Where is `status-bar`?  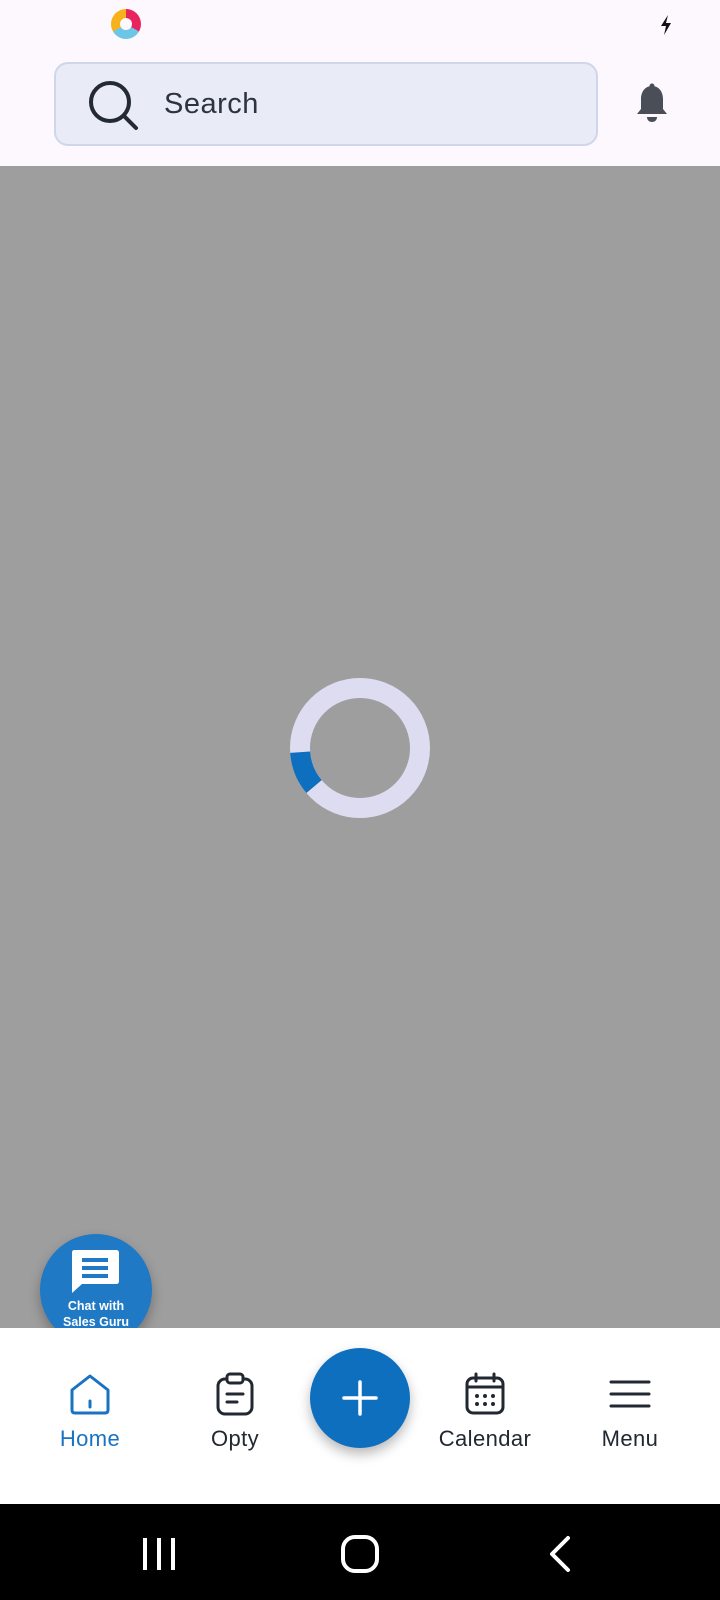 status-bar is located at coordinates (360, 25).